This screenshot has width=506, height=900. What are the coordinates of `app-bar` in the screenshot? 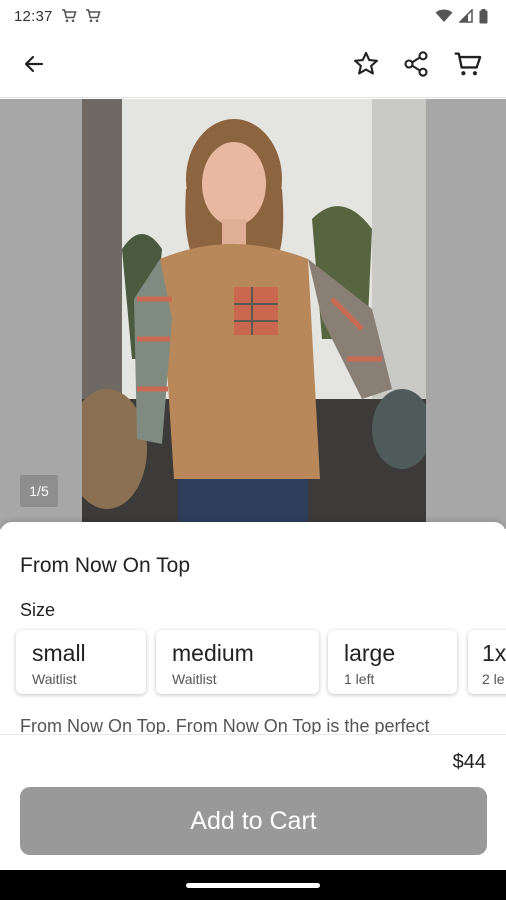 It's located at (253, 65).